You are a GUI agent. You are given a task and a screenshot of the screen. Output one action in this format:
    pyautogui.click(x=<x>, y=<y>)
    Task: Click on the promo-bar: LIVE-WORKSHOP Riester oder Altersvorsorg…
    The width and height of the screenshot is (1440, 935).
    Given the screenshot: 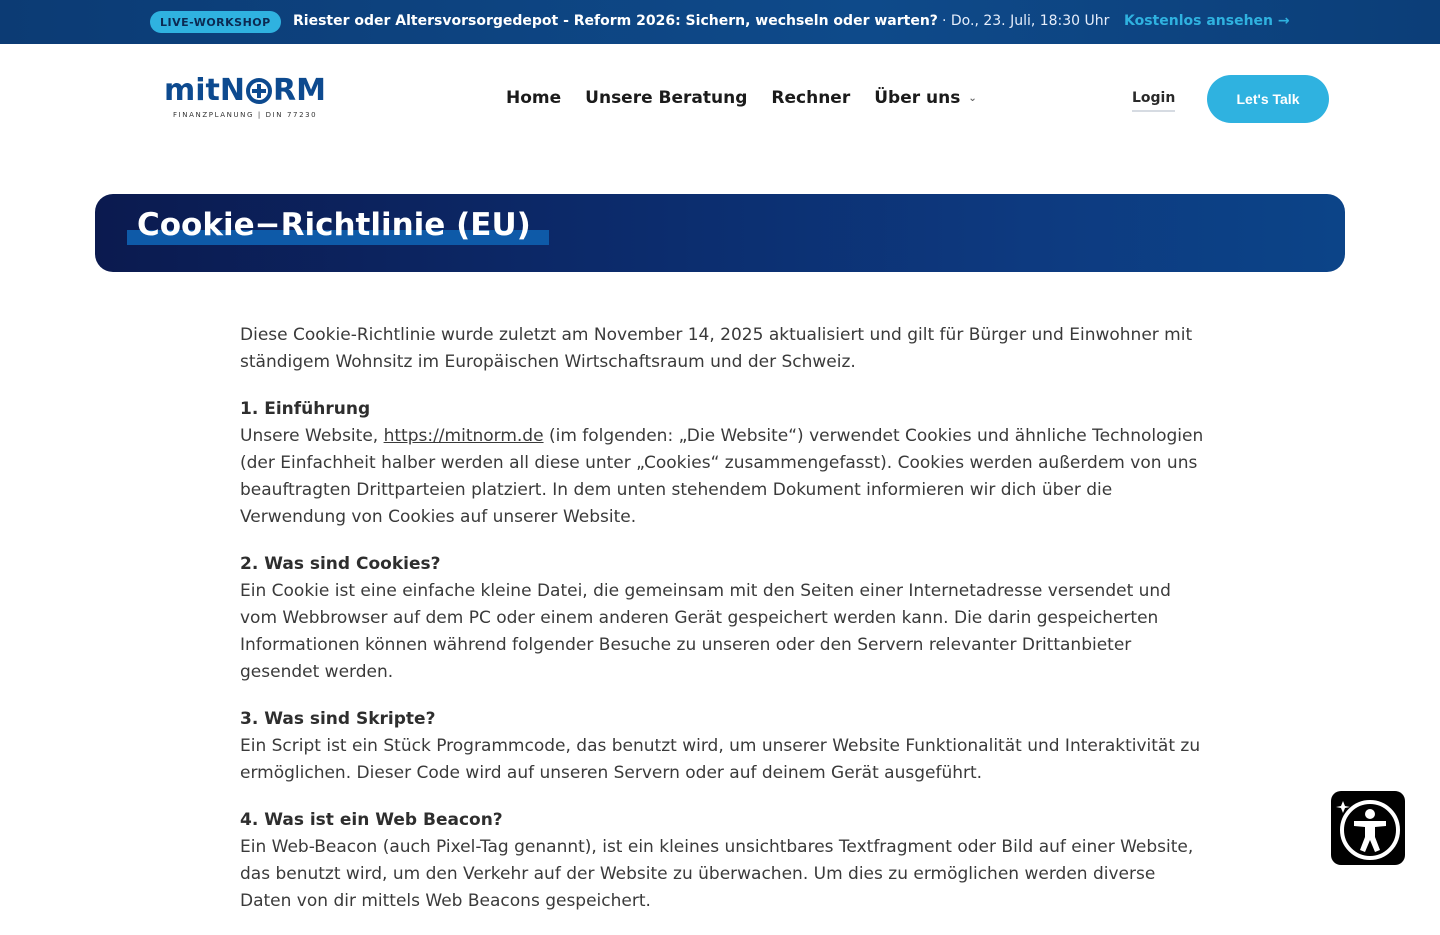 What is the action you would take?
    pyautogui.click(x=720, y=22)
    